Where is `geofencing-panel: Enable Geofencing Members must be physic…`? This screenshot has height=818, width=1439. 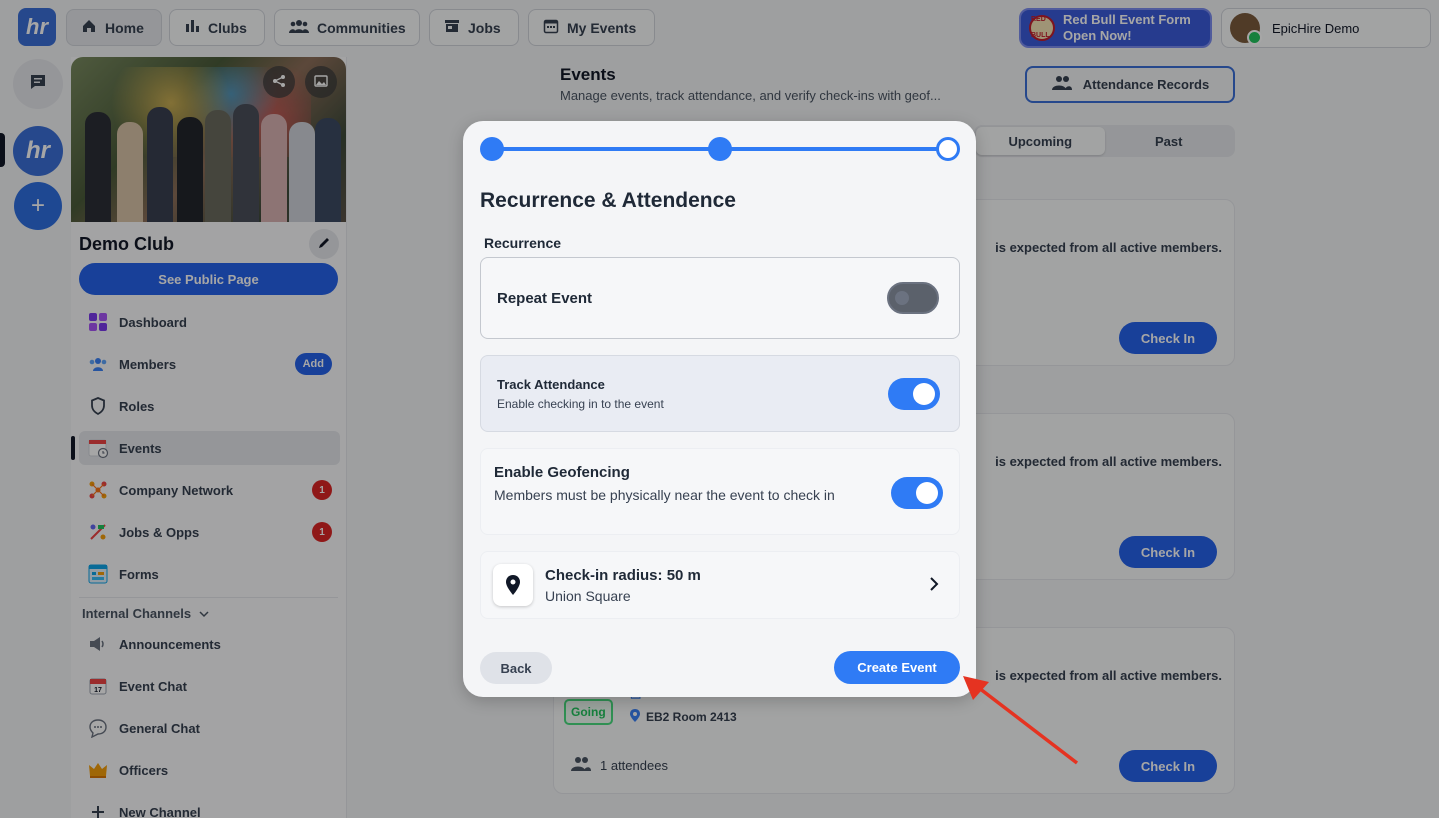
geofencing-panel: Enable Geofencing Members must be physic… is located at coordinates (720, 491).